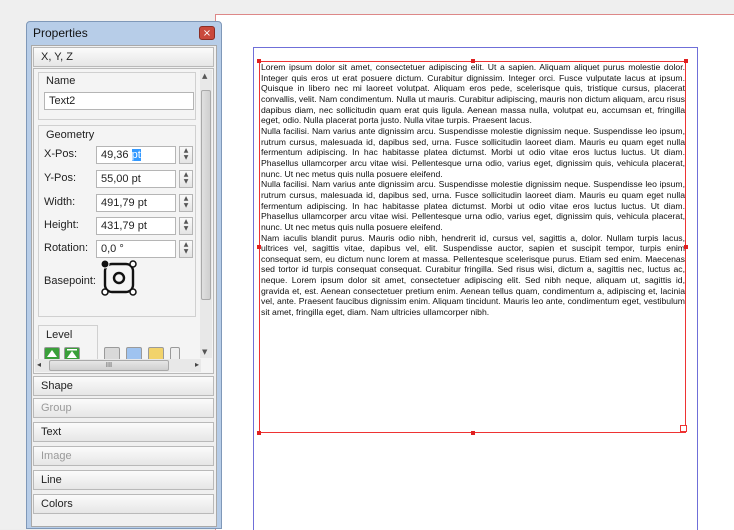 The image size is (734, 530). I want to click on close-icon: ×, so click(207, 33).